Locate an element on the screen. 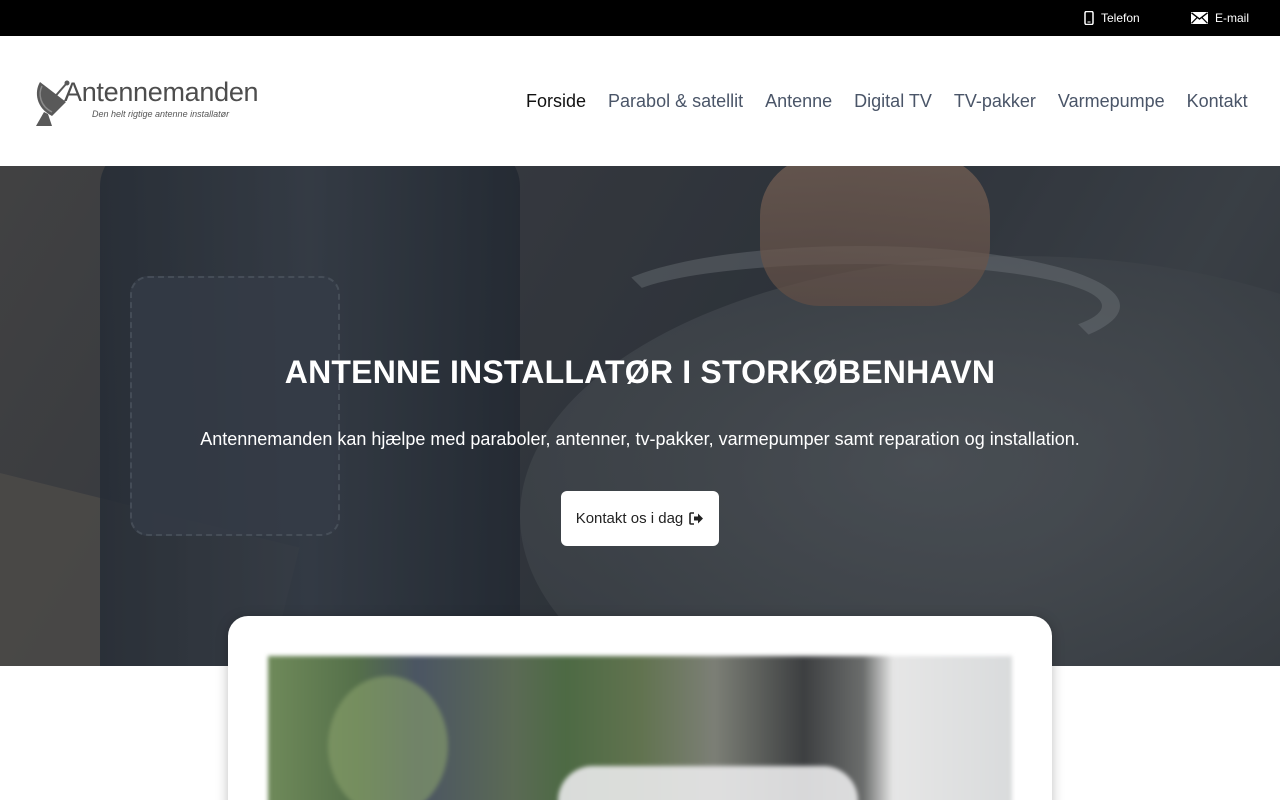 The width and height of the screenshot is (1280, 800). nav-item-tv-pakker: TV-pakker is located at coordinates (995, 102).